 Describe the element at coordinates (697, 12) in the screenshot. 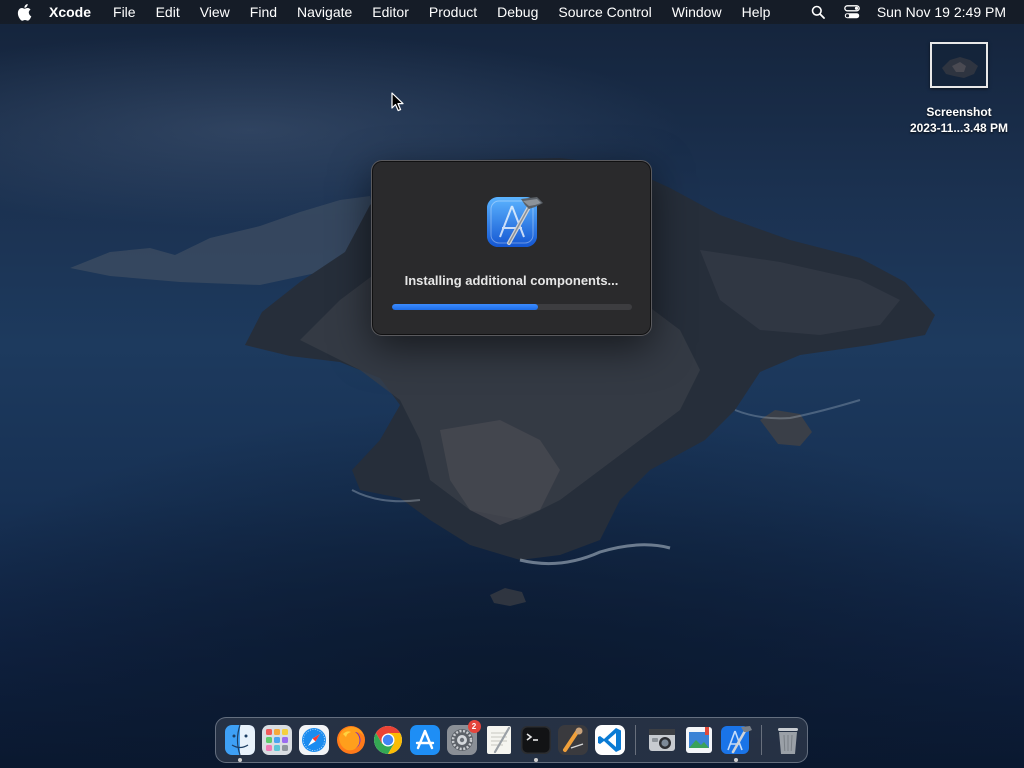

I see `menu-window: Window` at that location.